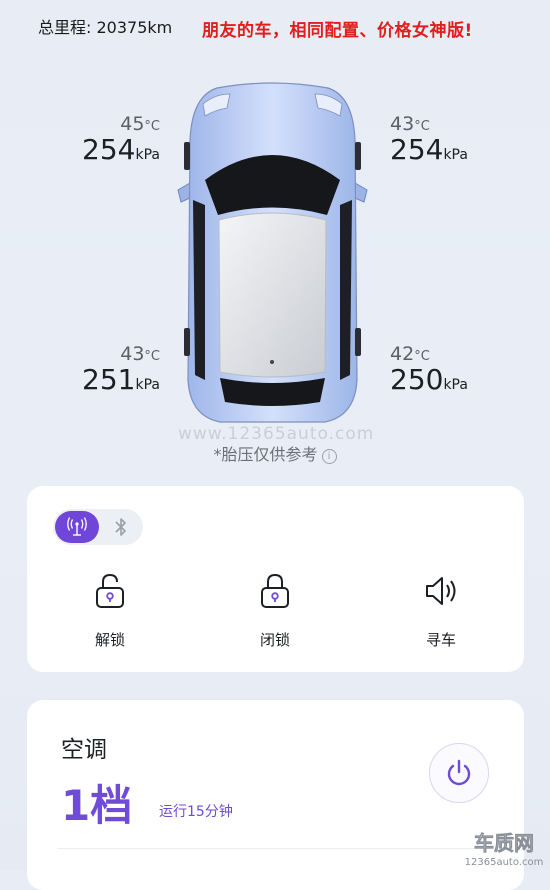 The width and height of the screenshot is (550, 890). Describe the element at coordinates (110, 610) in the screenshot. I see `unlock-button: 解锁` at that location.